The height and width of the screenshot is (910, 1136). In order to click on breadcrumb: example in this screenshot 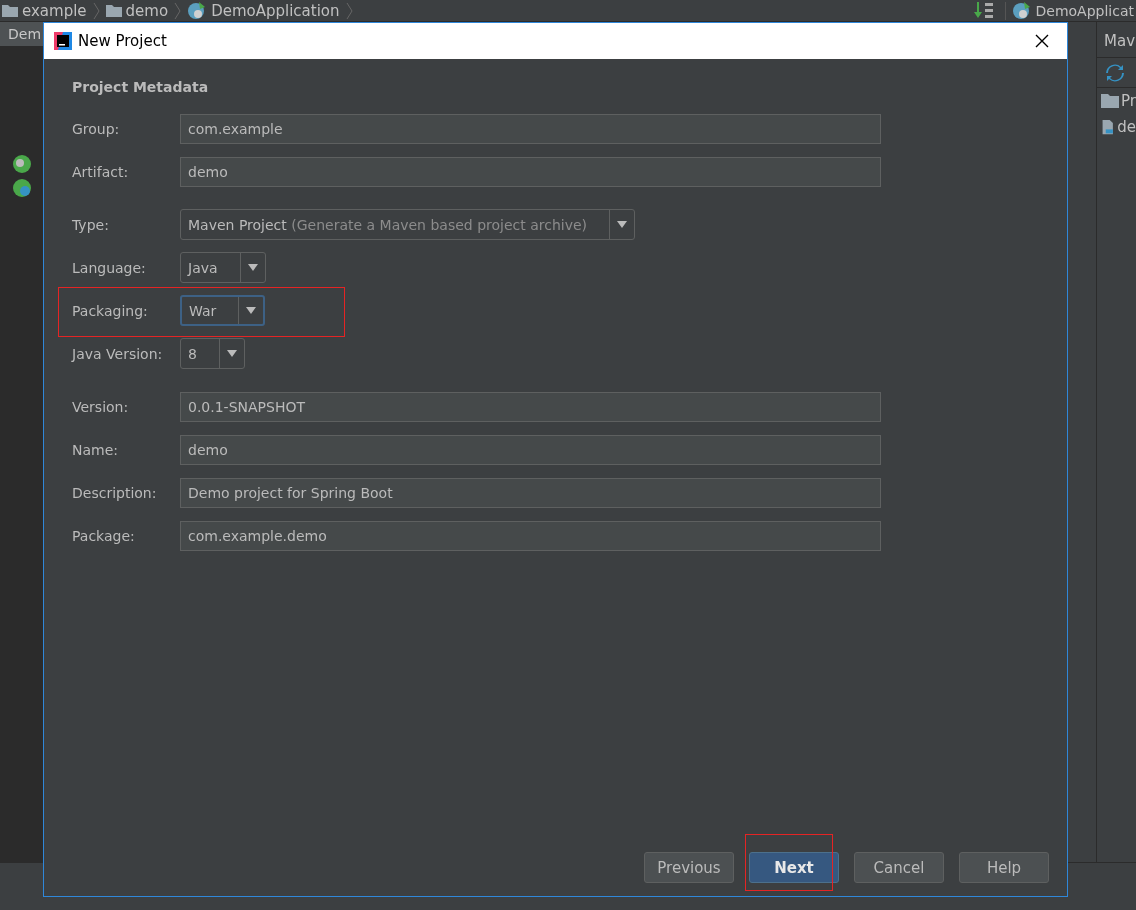, I will do `click(54, 10)`.